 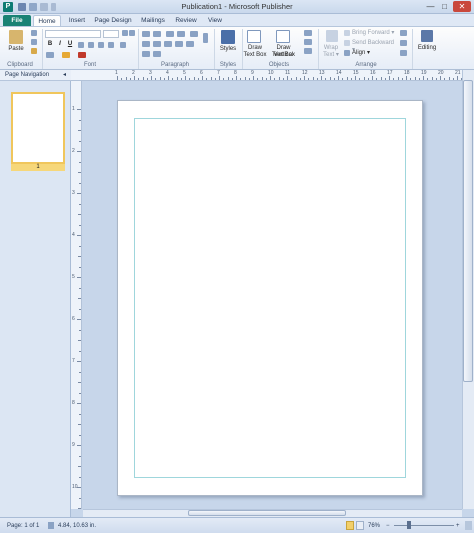 I want to click on draw-text-box-label-1: Draw, so click(x=255, y=48).